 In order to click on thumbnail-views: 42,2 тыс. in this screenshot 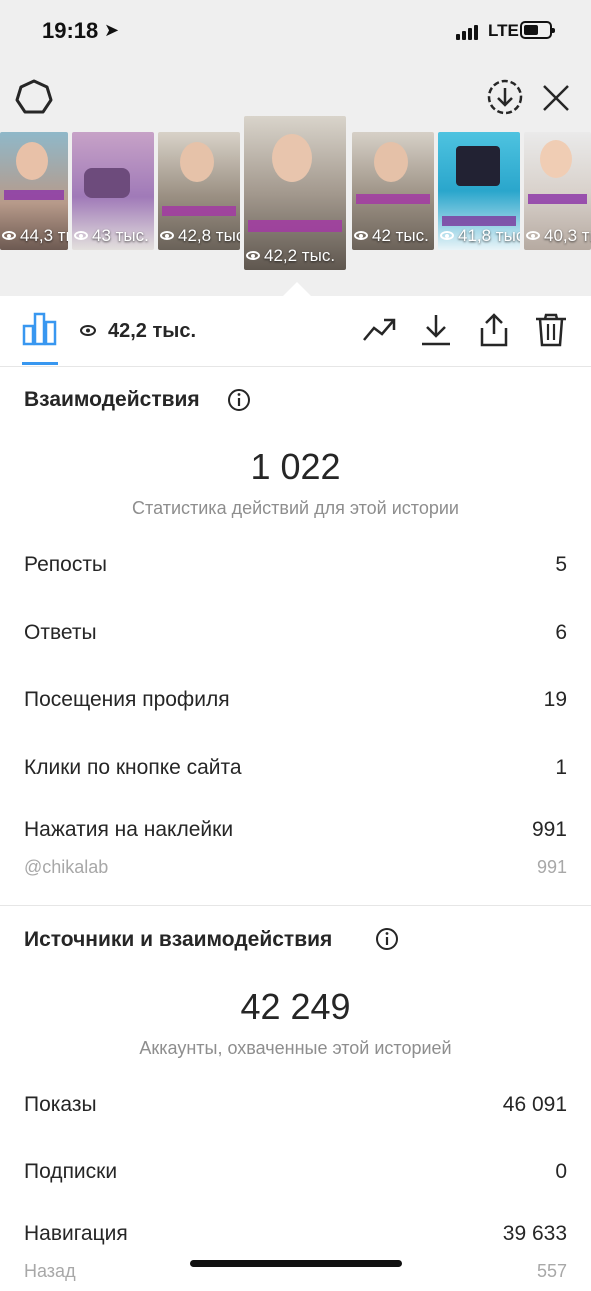, I will do `click(290, 256)`.